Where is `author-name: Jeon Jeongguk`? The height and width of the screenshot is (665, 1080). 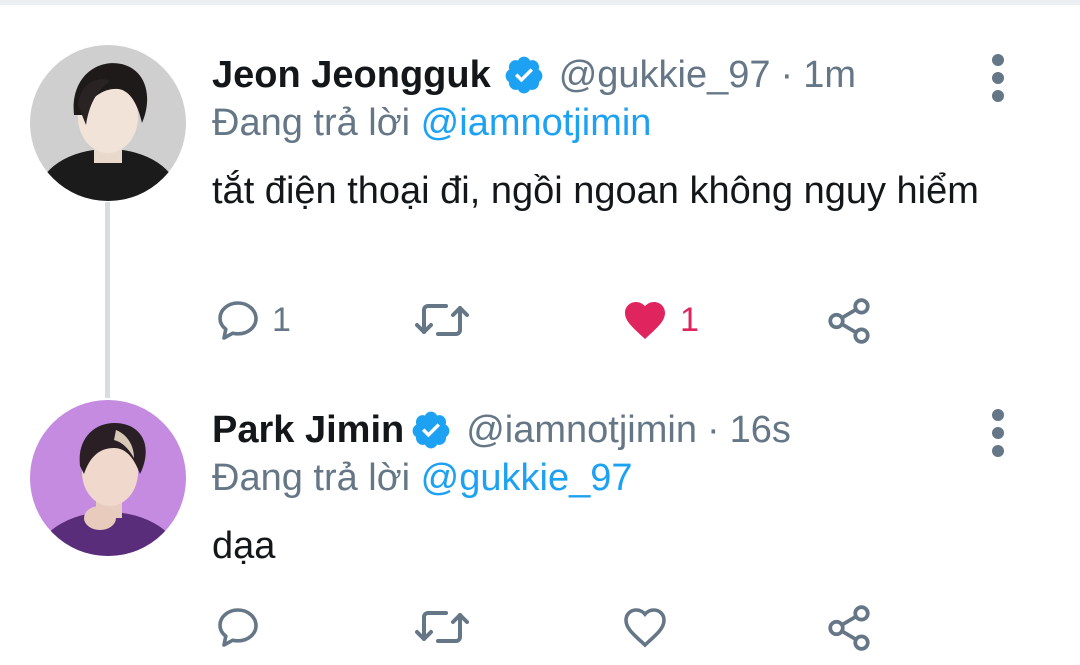
author-name: Jeon Jeongguk is located at coordinates (351, 75).